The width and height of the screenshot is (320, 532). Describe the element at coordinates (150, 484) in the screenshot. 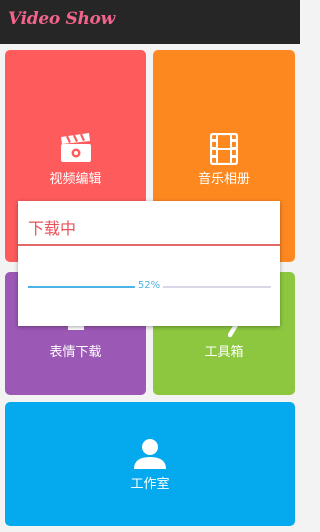

I see `studio-label: 工作室` at that location.